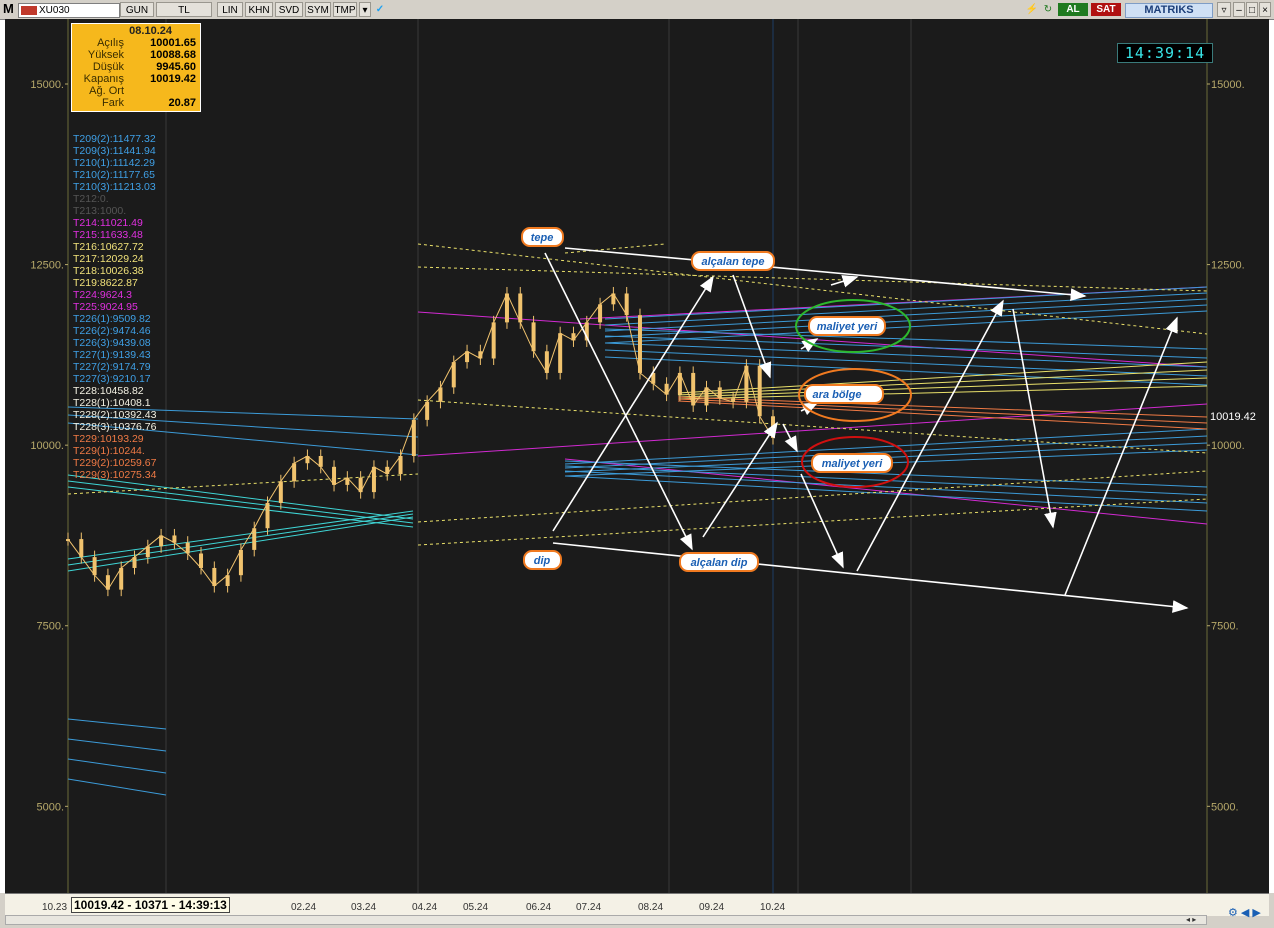 This screenshot has width=1274, height=928. Describe the element at coordinates (136, 79) in the screenshot. I see `info-row-close: Kapanış 10019.42` at that location.